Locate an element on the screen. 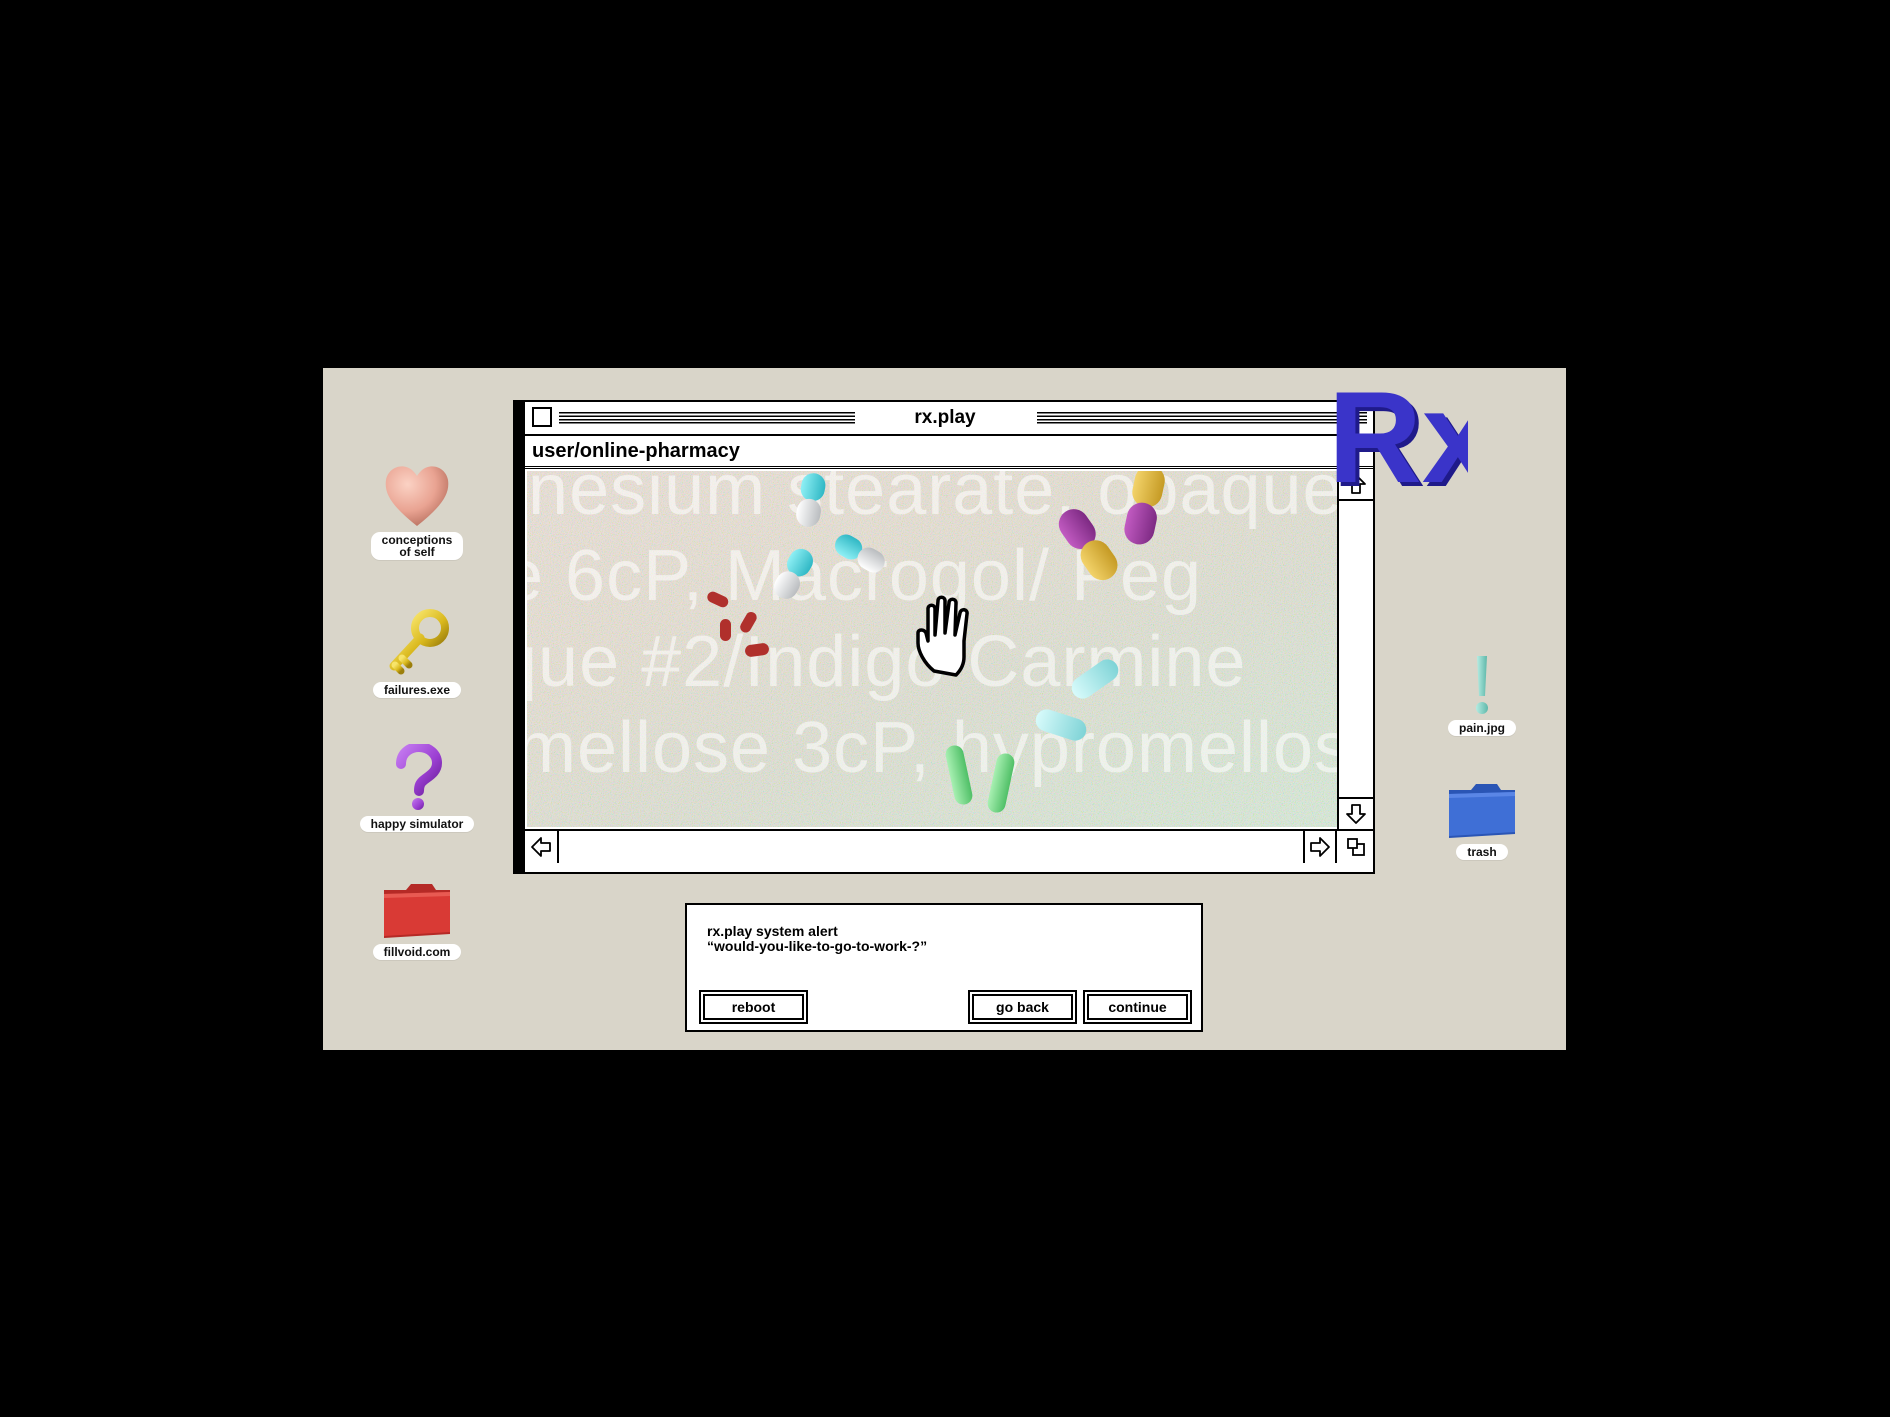 The width and height of the screenshot is (1890, 1417). window-title: rx.play is located at coordinates (945, 417).